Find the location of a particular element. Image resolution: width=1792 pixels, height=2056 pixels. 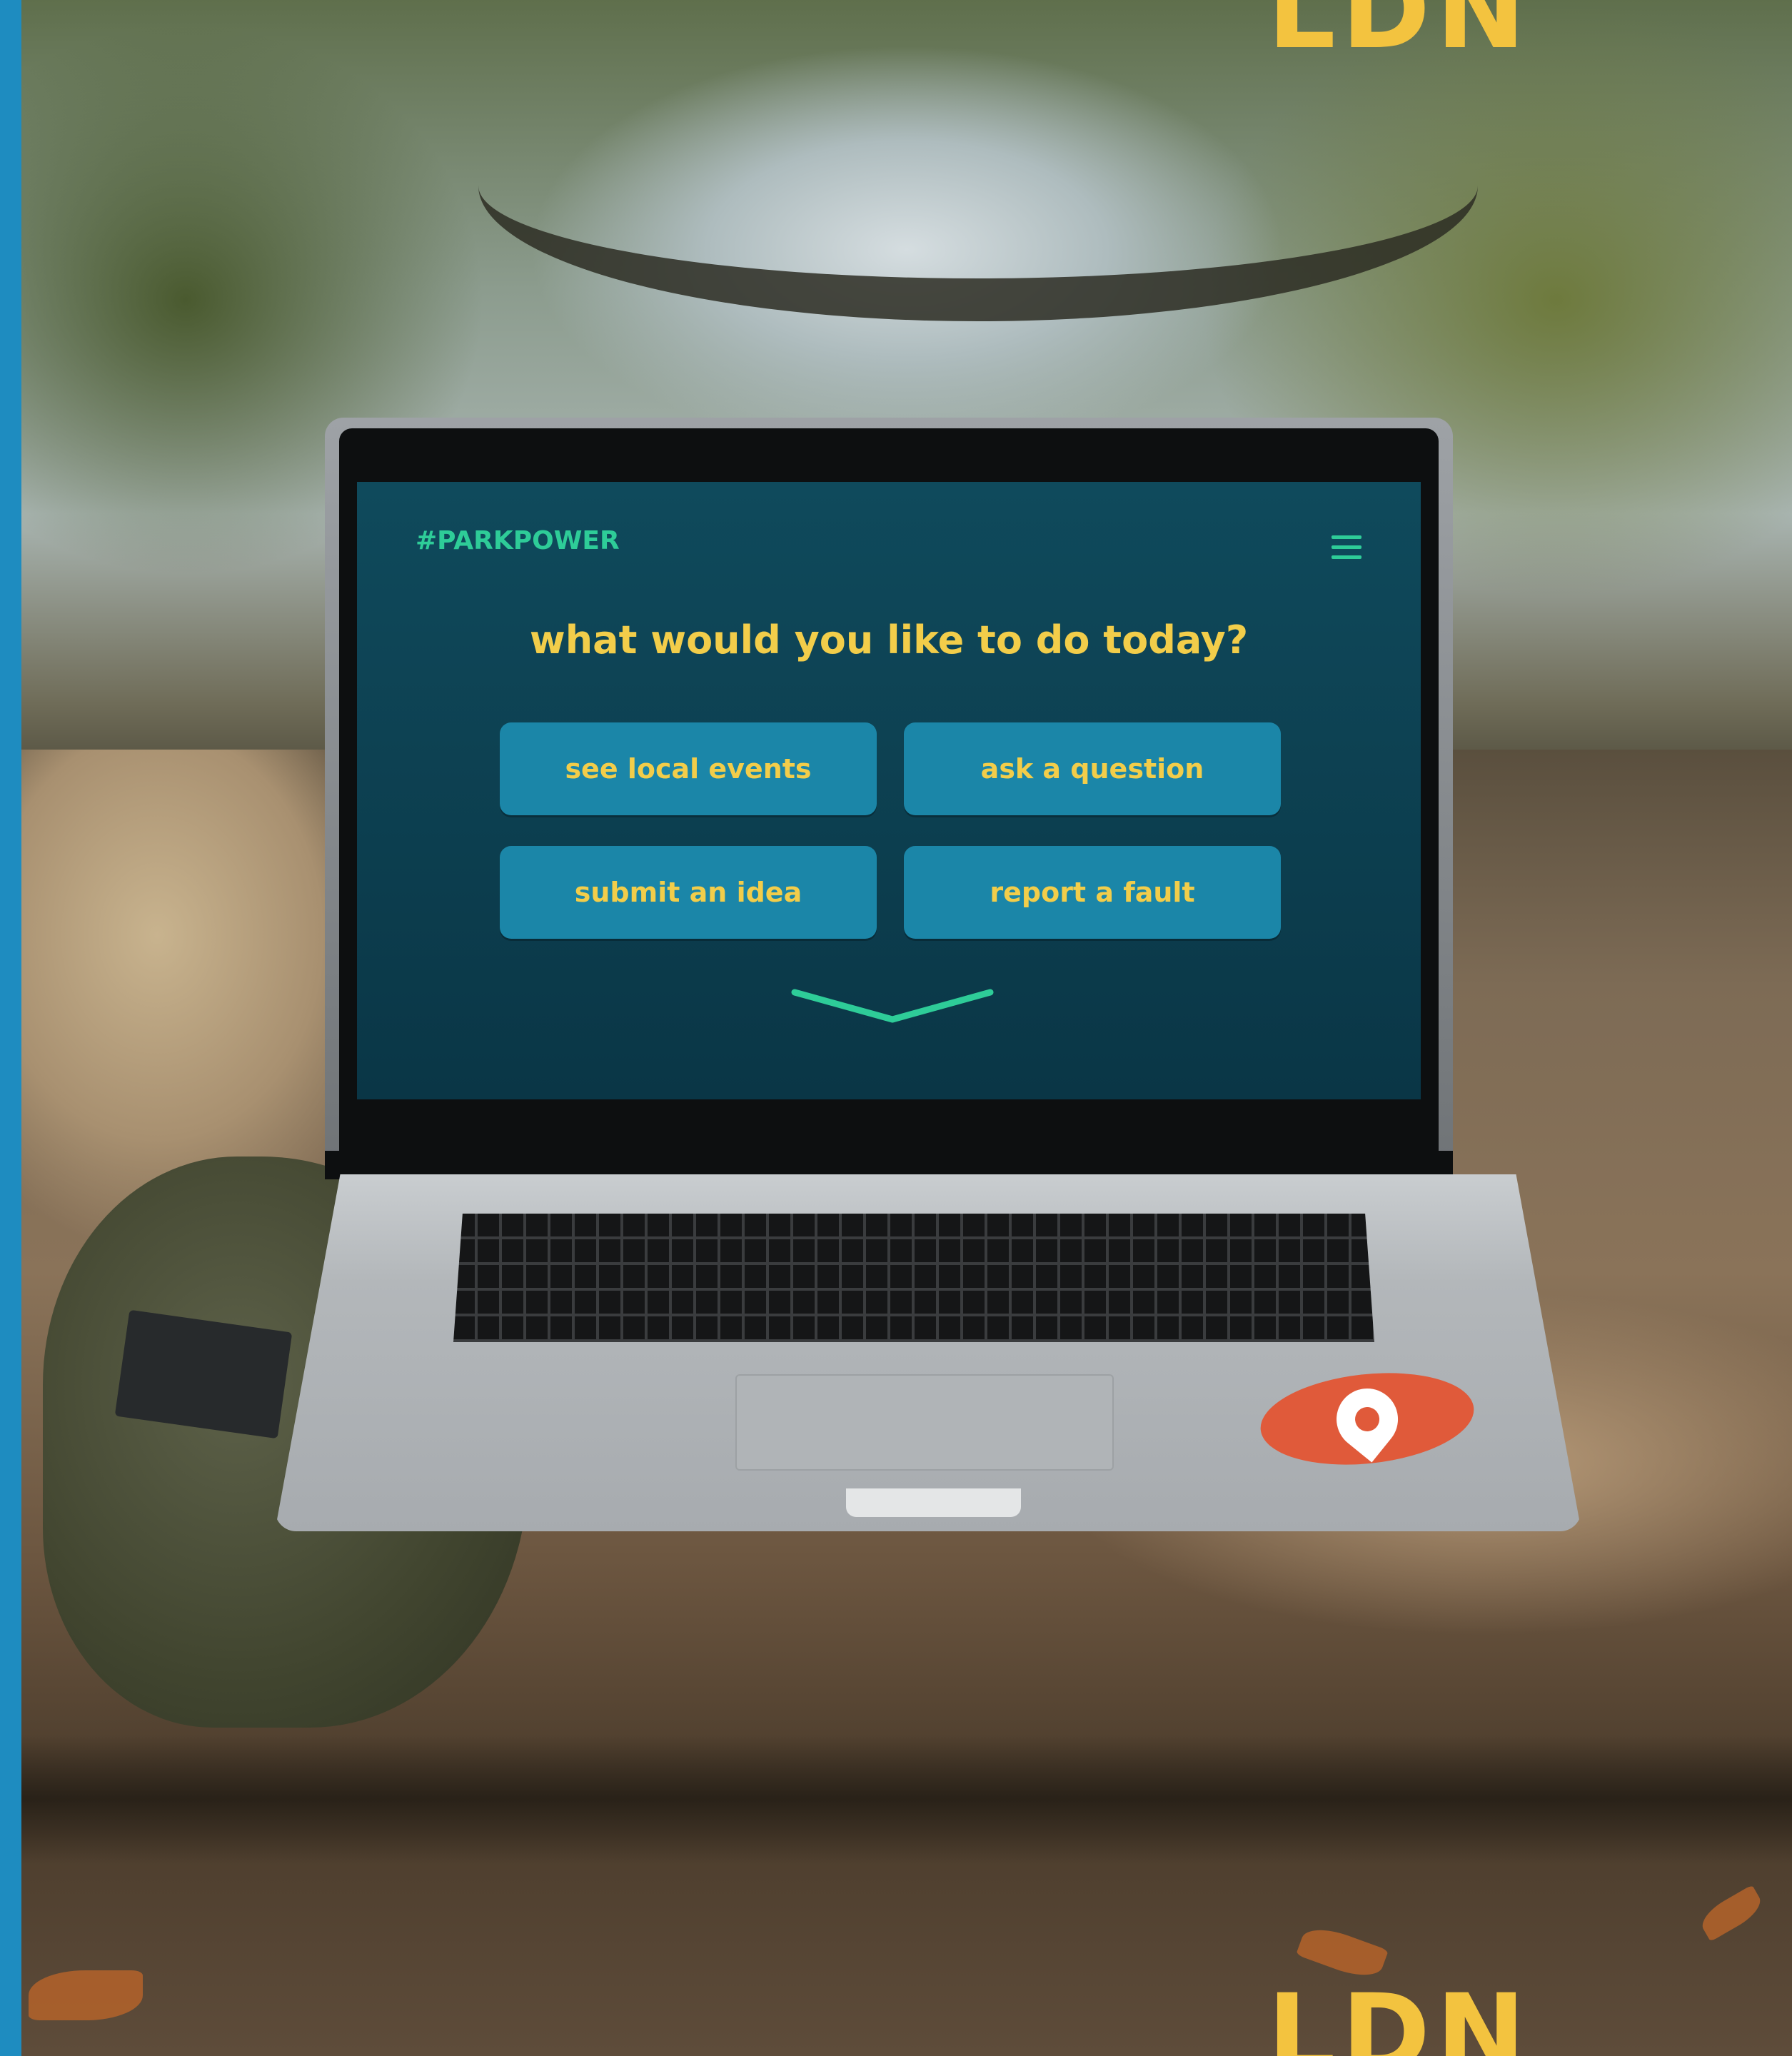

hamburger-menu-icon is located at coordinates (1346, 547).